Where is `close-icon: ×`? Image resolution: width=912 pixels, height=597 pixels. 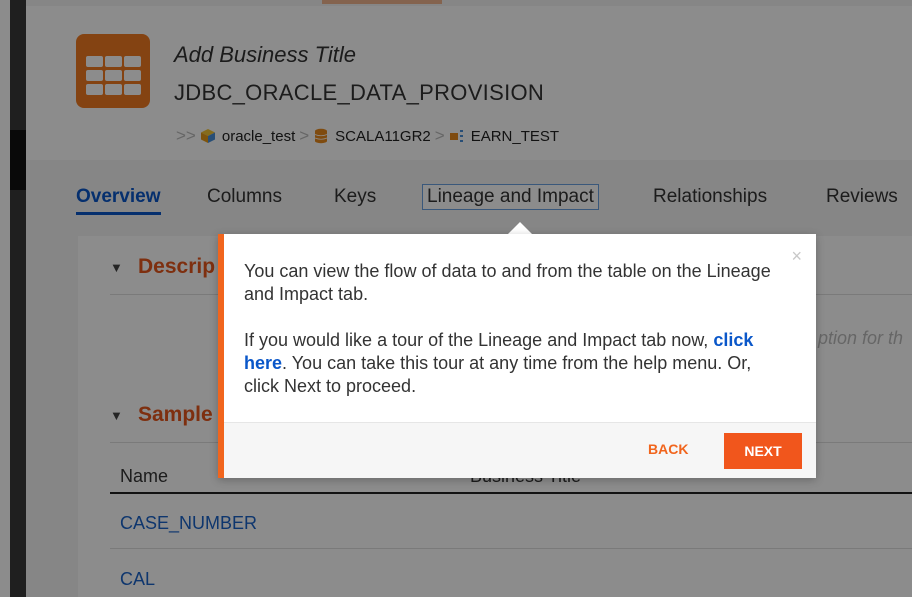
close-icon: × is located at coordinates (796, 256).